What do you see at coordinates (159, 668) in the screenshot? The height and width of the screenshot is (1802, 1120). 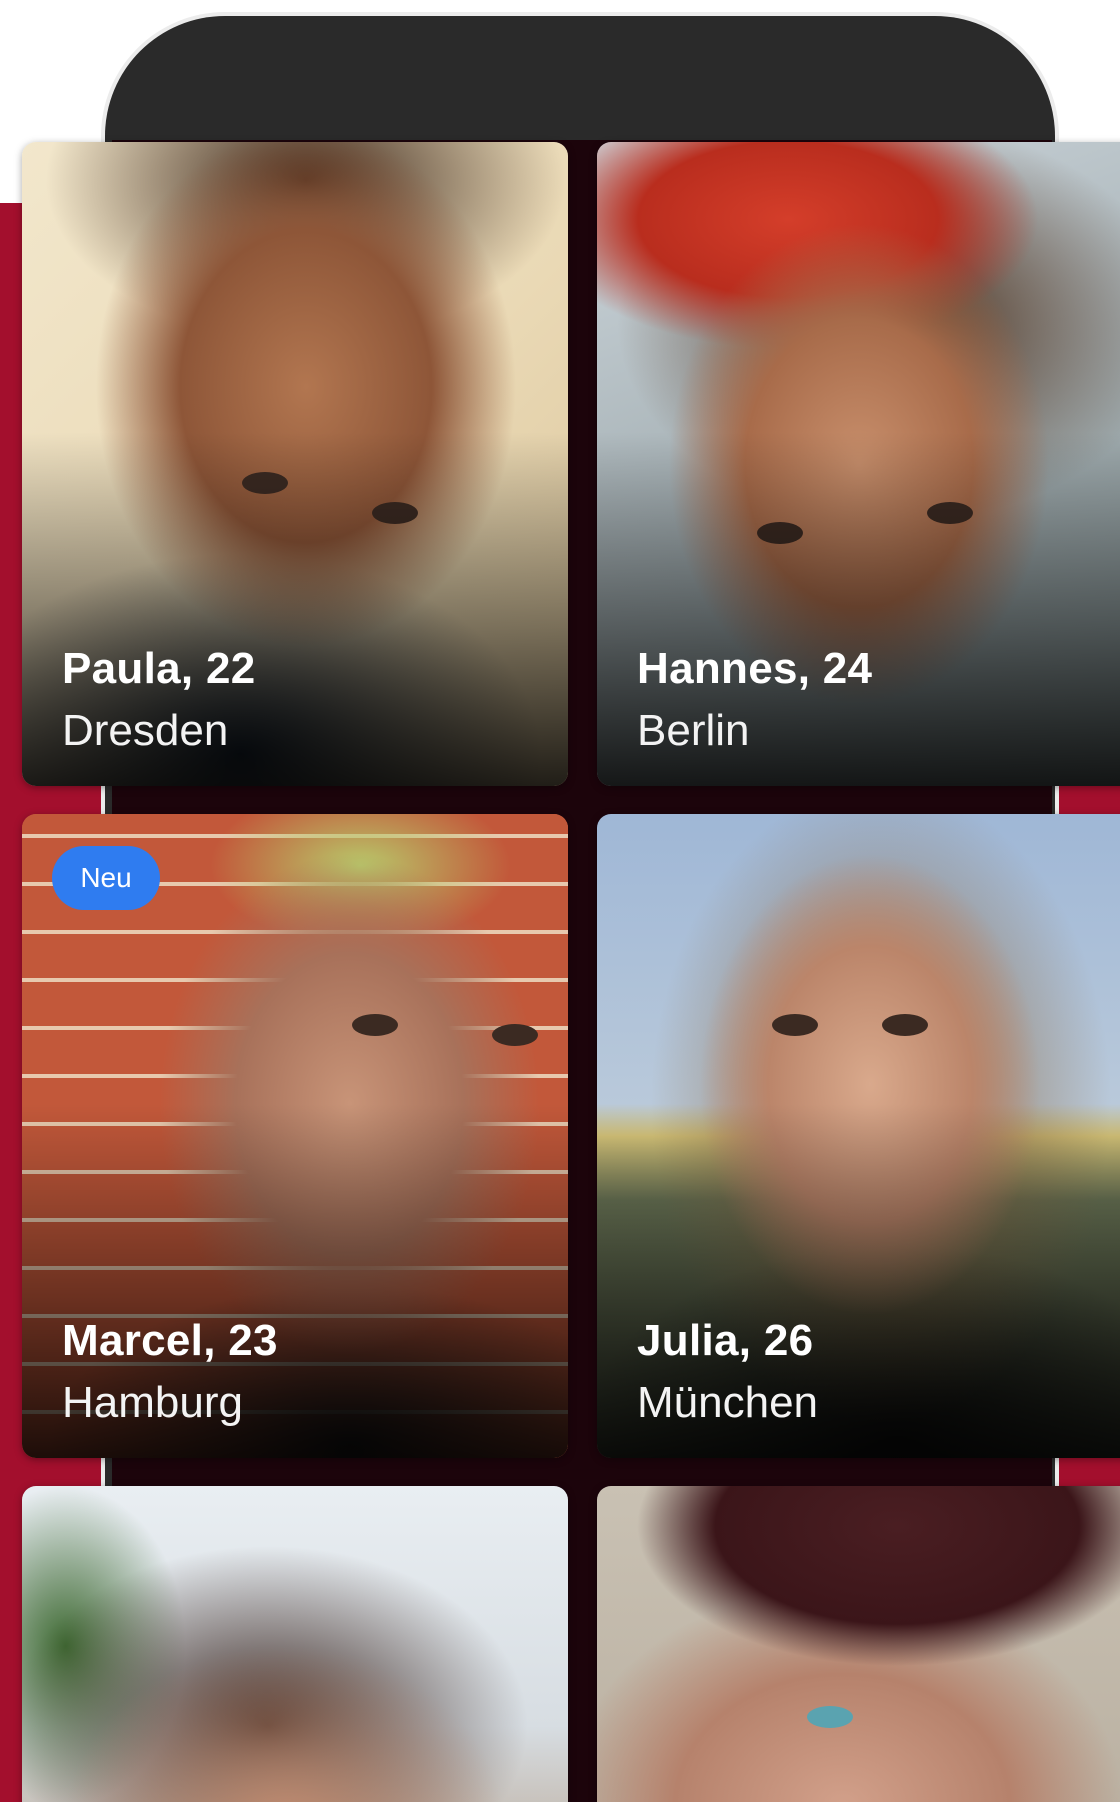 I see `profile-name-age: Paula, 22` at bounding box center [159, 668].